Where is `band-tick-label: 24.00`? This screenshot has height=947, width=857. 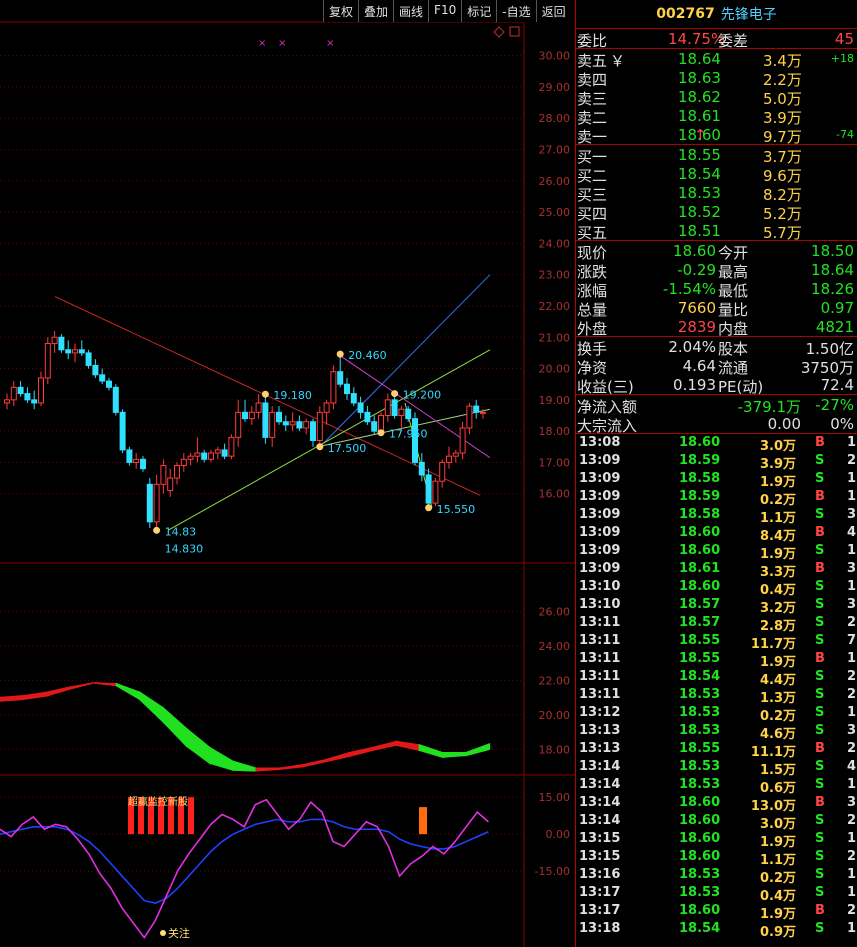 band-tick-label: 24.00 is located at coordinates (555, 646).